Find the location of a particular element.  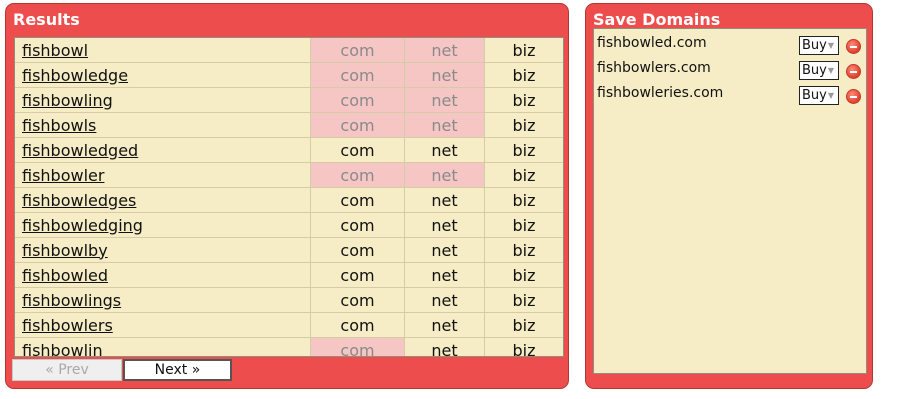

domain-name-cell: fishbowlin is located at coordinates (163, 347).